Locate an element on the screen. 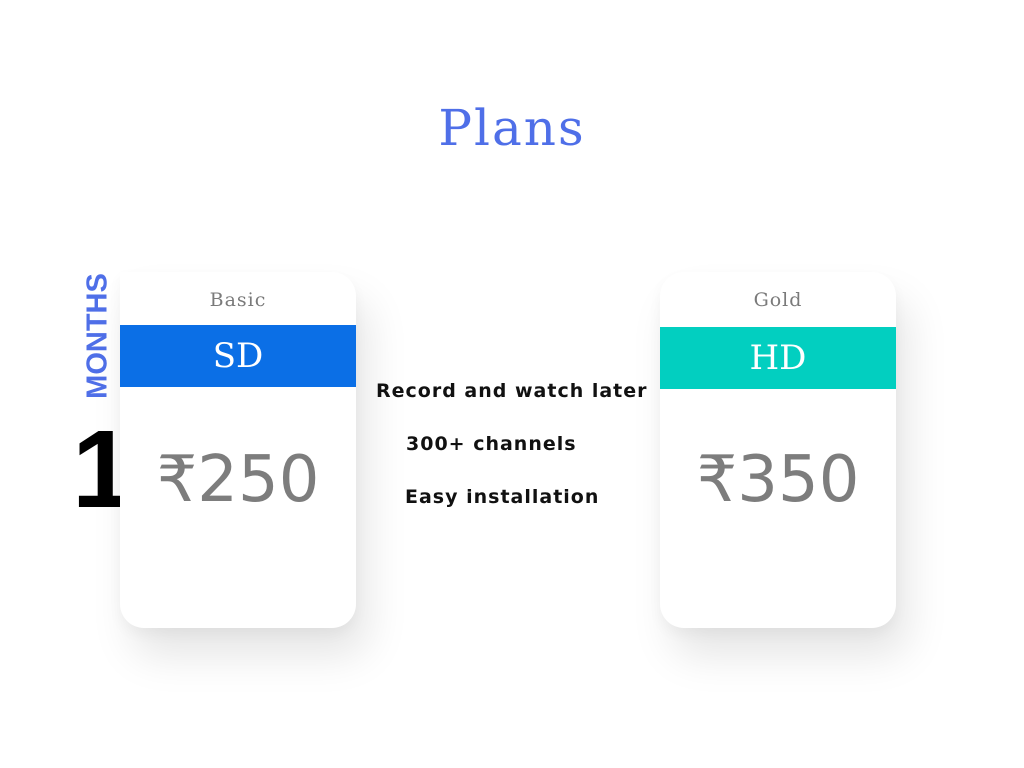 The image size is (1024, 768). duration-unit-text: MONTHS is located at coordinates (97, 336).